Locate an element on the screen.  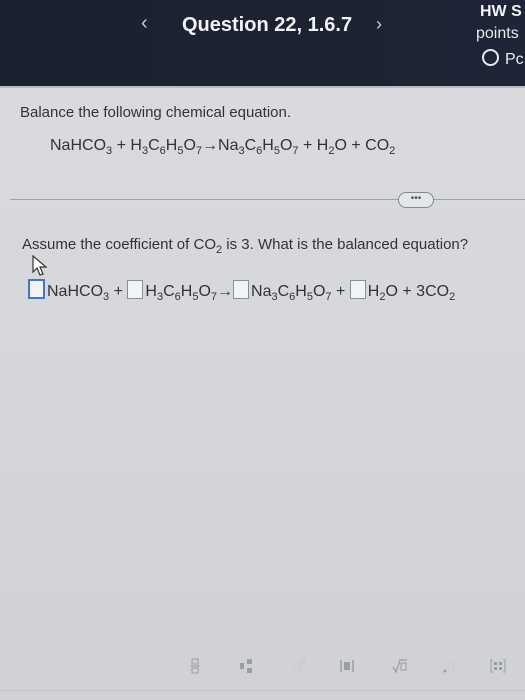
coefficient-input-h3c6h5o7 is located at coordinates (135, 289).